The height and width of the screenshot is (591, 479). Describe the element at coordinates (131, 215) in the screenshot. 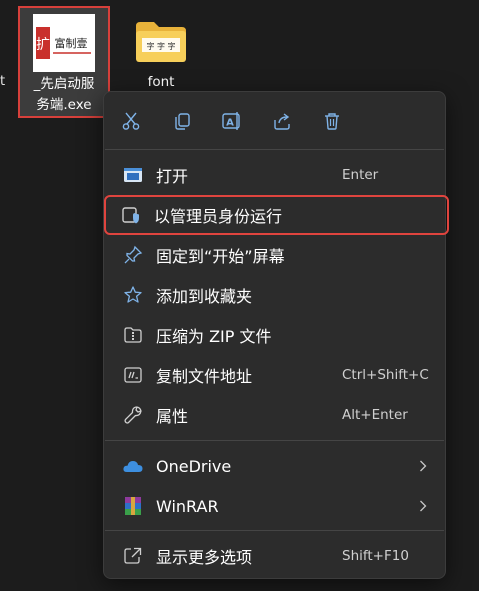

I see `shield-run-as-admin-icon` at that location.